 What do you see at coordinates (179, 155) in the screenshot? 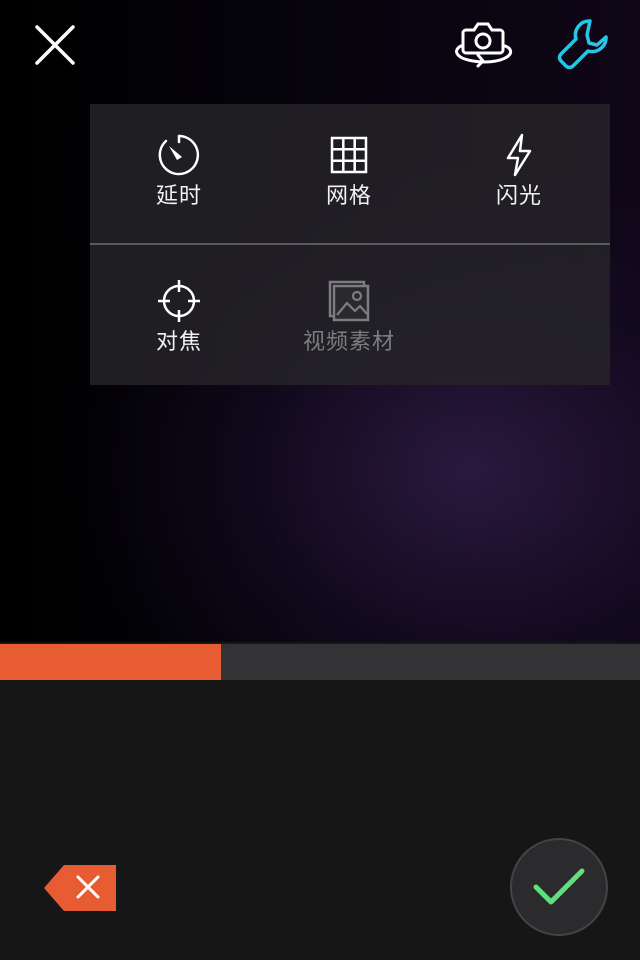
I see `timer-icon` at bounding box center [179, 155].